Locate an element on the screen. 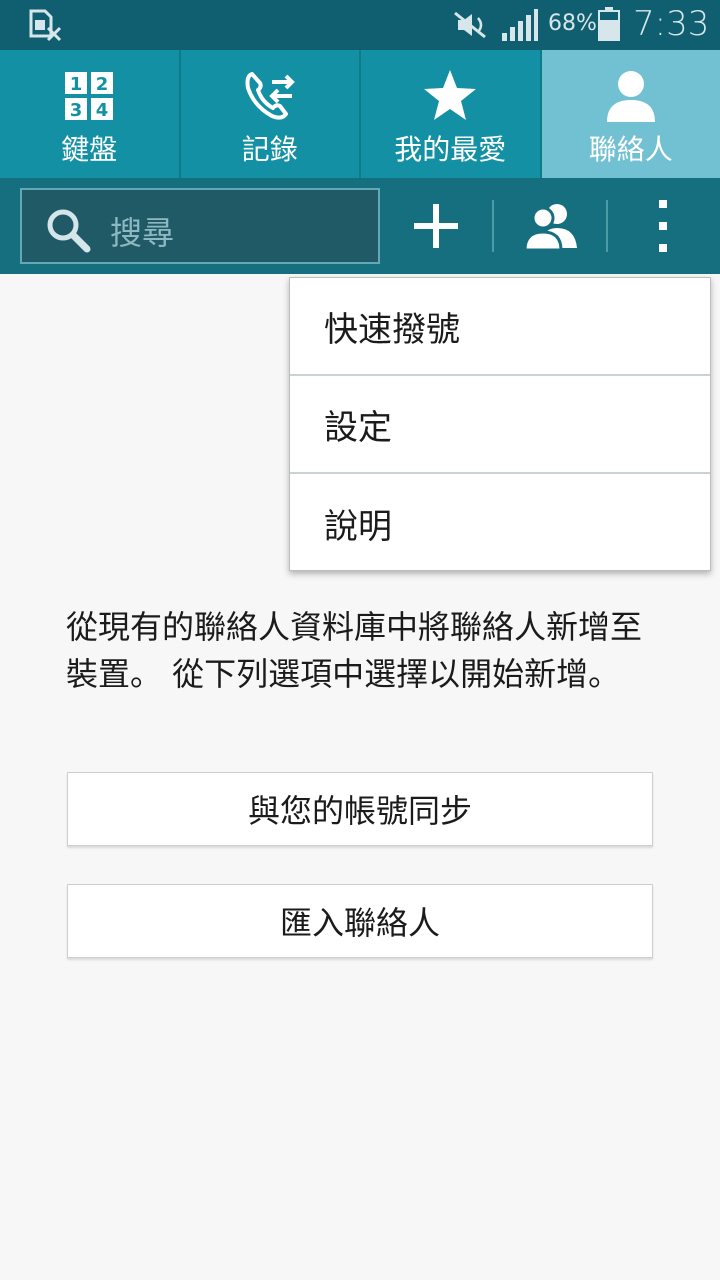 This screenshot has width=720, height=1280. tab-bar: 1 2 3 4 鍵盤 記錄 我的最愛 聯絡人 is located at coordinates (360, 114).